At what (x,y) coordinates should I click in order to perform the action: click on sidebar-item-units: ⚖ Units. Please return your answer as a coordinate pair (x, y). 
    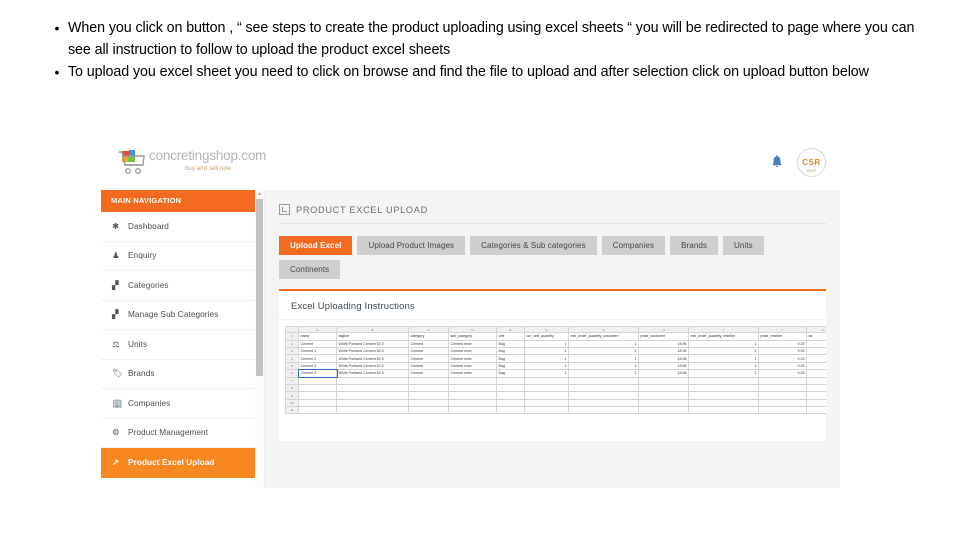
    Looking at the image, I should click on (178, 345).